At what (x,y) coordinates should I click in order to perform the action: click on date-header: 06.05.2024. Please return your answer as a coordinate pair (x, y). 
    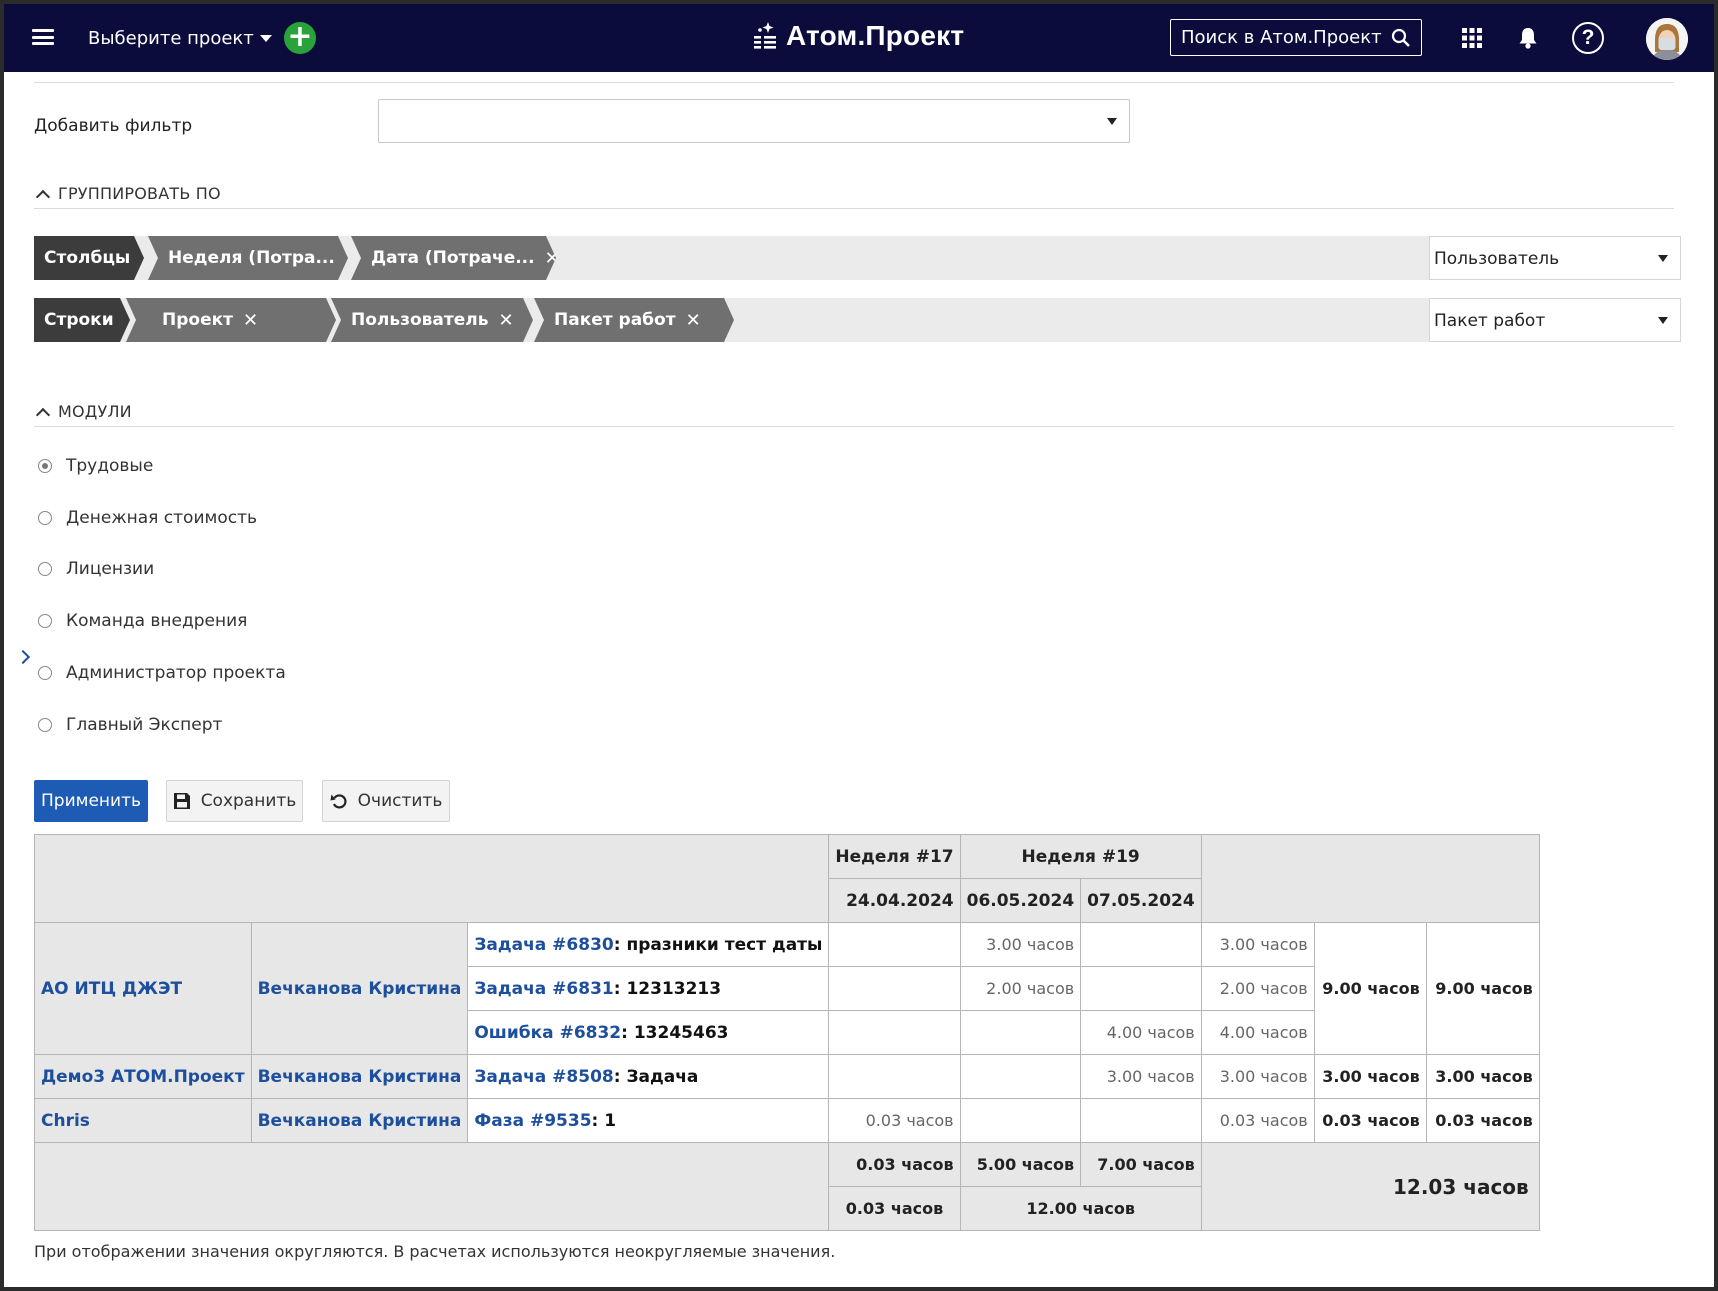
    Looking at the image, I should click on (1020, 900).